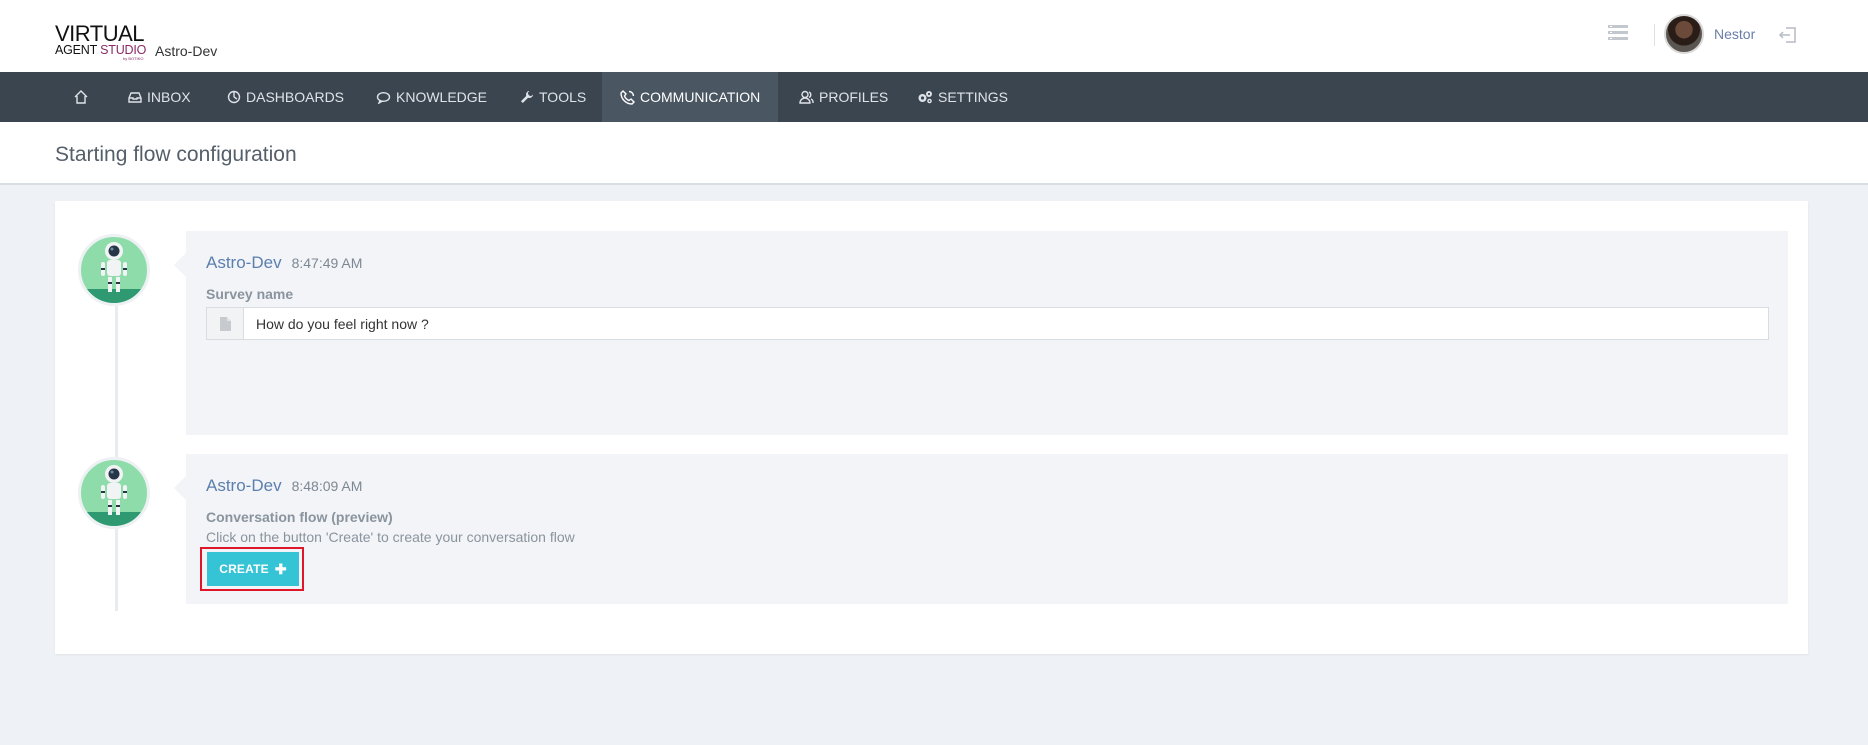  Describe the element at coordinates (1734, 34) in the screenshot. I see `username: Nestor` at that location.